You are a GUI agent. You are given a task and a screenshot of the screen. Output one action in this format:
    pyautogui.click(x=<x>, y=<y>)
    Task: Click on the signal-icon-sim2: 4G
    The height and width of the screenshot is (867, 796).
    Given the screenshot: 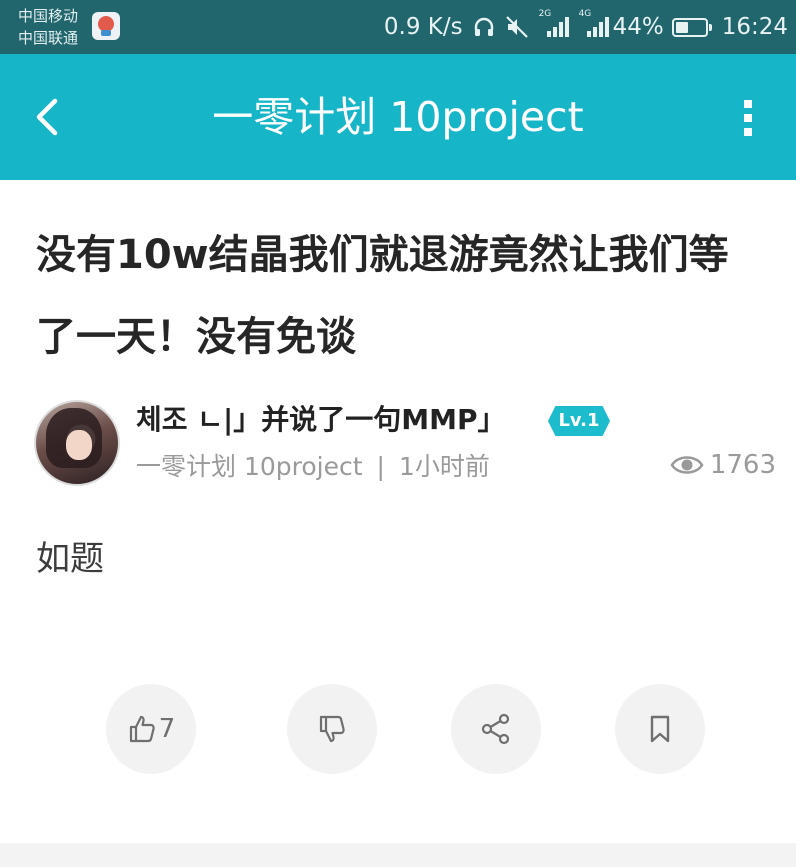 What is the action you would take?
    pyautogui.click(x=594, y=23)
    